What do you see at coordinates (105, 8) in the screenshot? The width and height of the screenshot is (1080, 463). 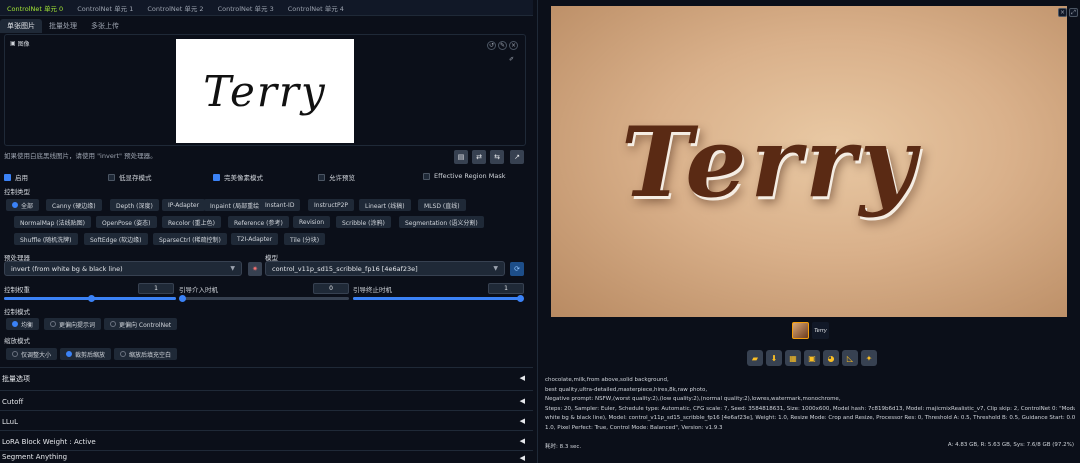 I see `tab-controlnet-unit-1: ControlNet 单元 1` at bounding box center [105, 8].